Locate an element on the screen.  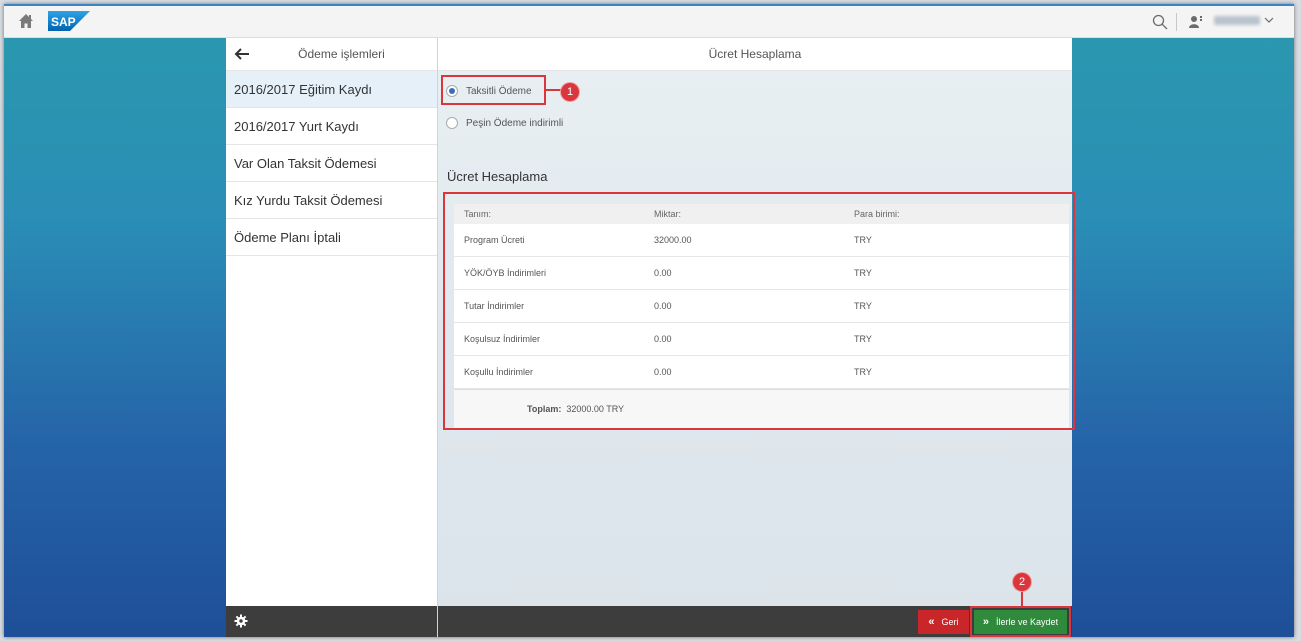
sap-logo: SAP is located at coordinates (69, 21).